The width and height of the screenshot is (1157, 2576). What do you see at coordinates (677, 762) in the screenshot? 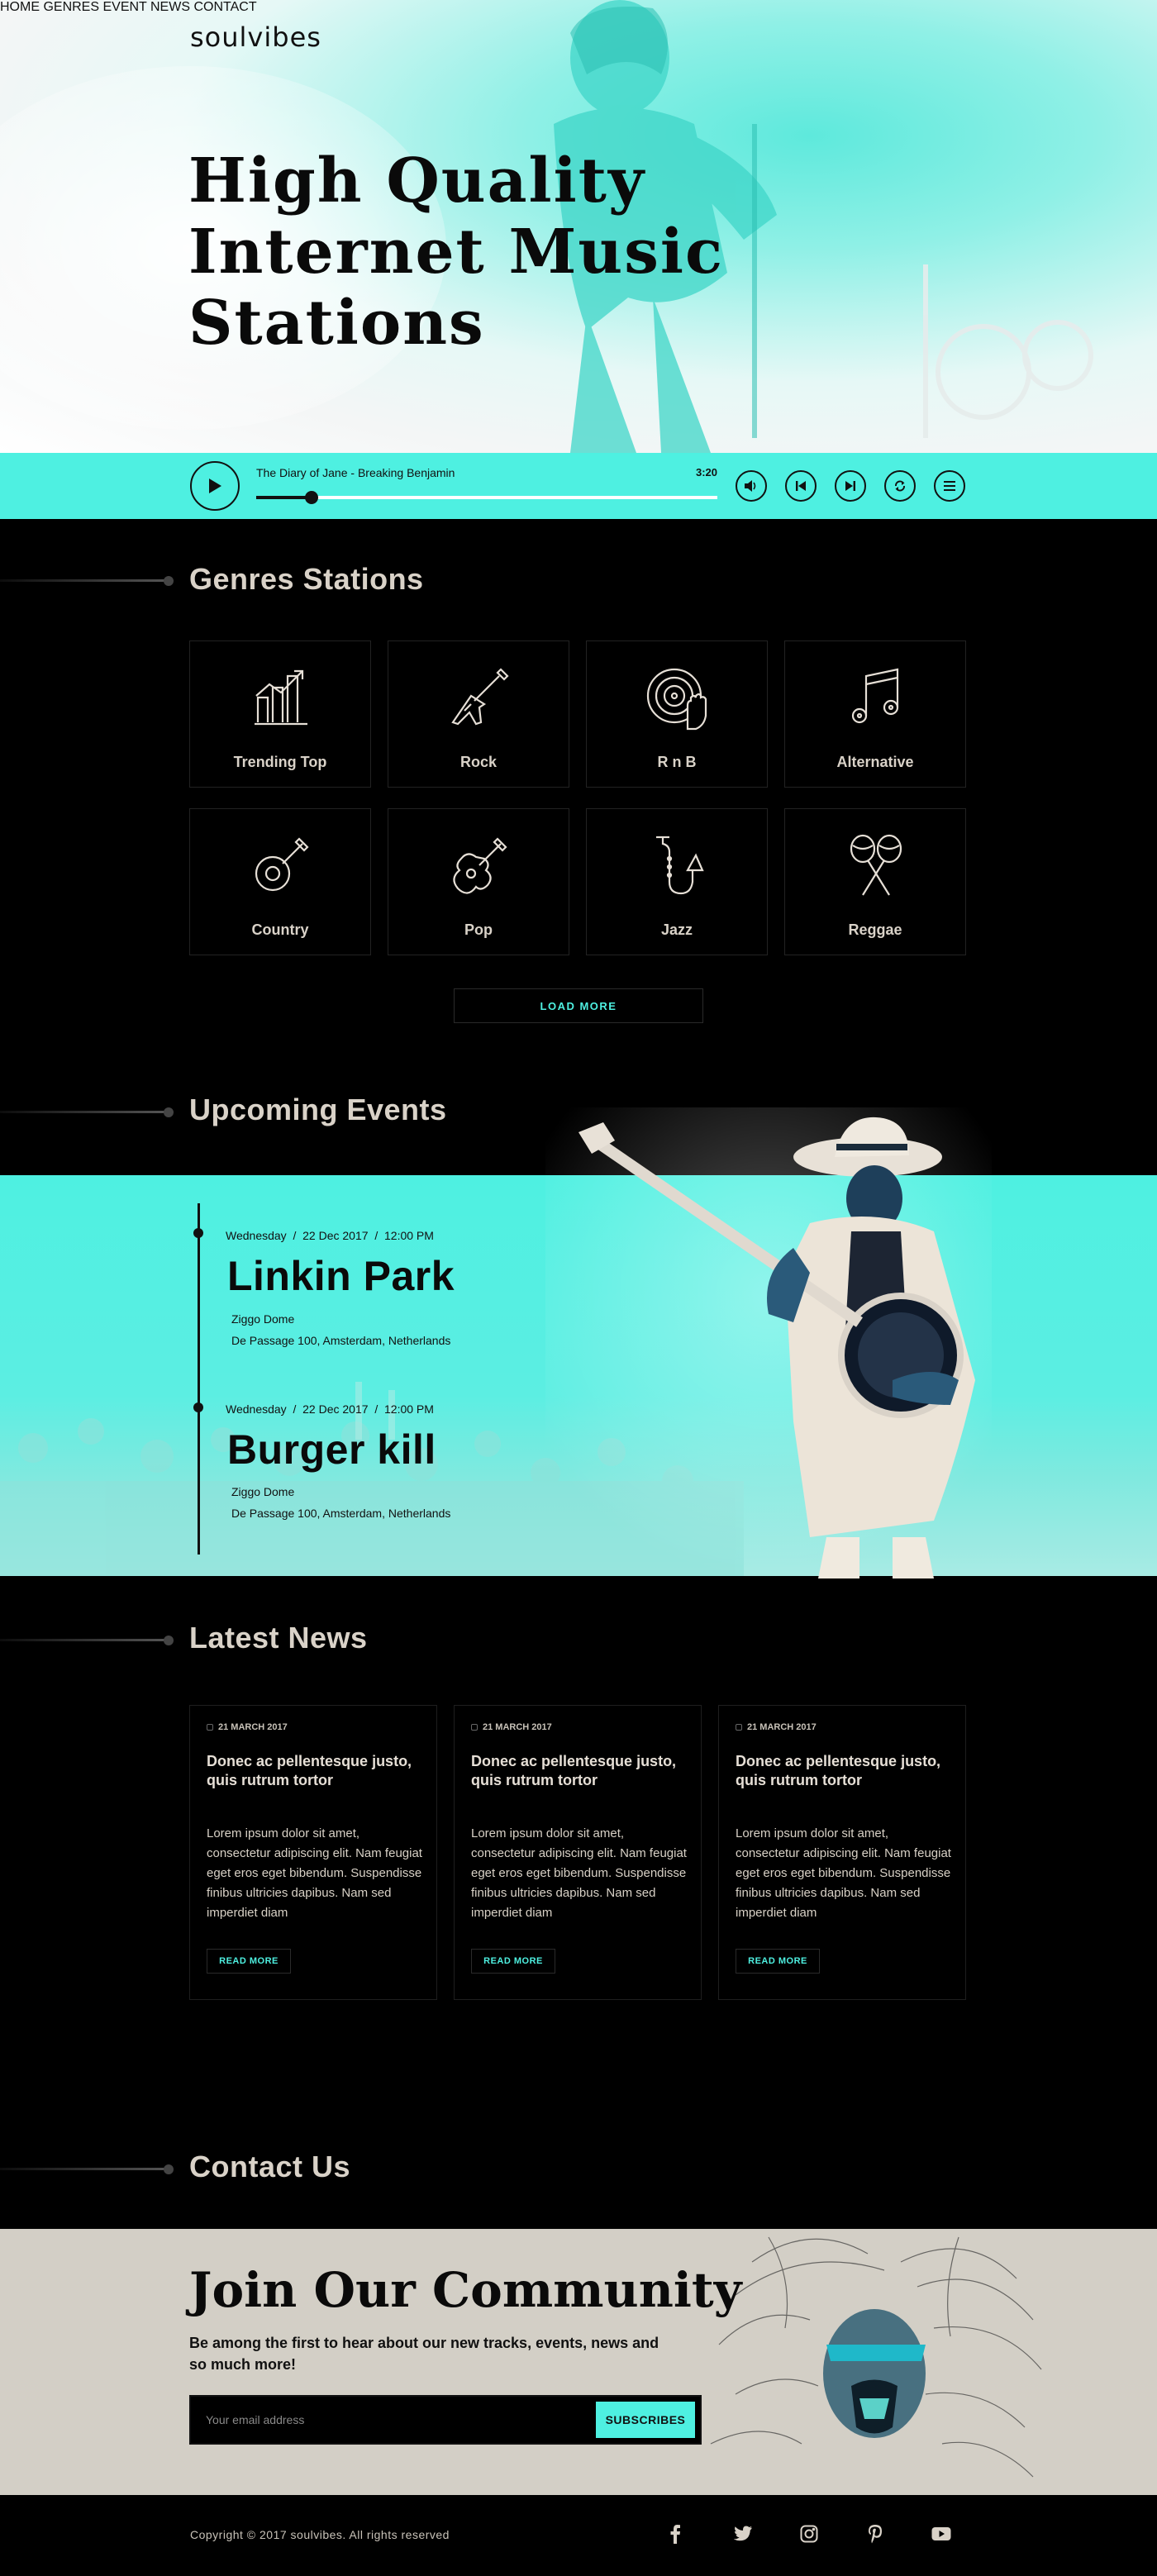
I see `genre-label: R n B` at bounding box center [677, 762].